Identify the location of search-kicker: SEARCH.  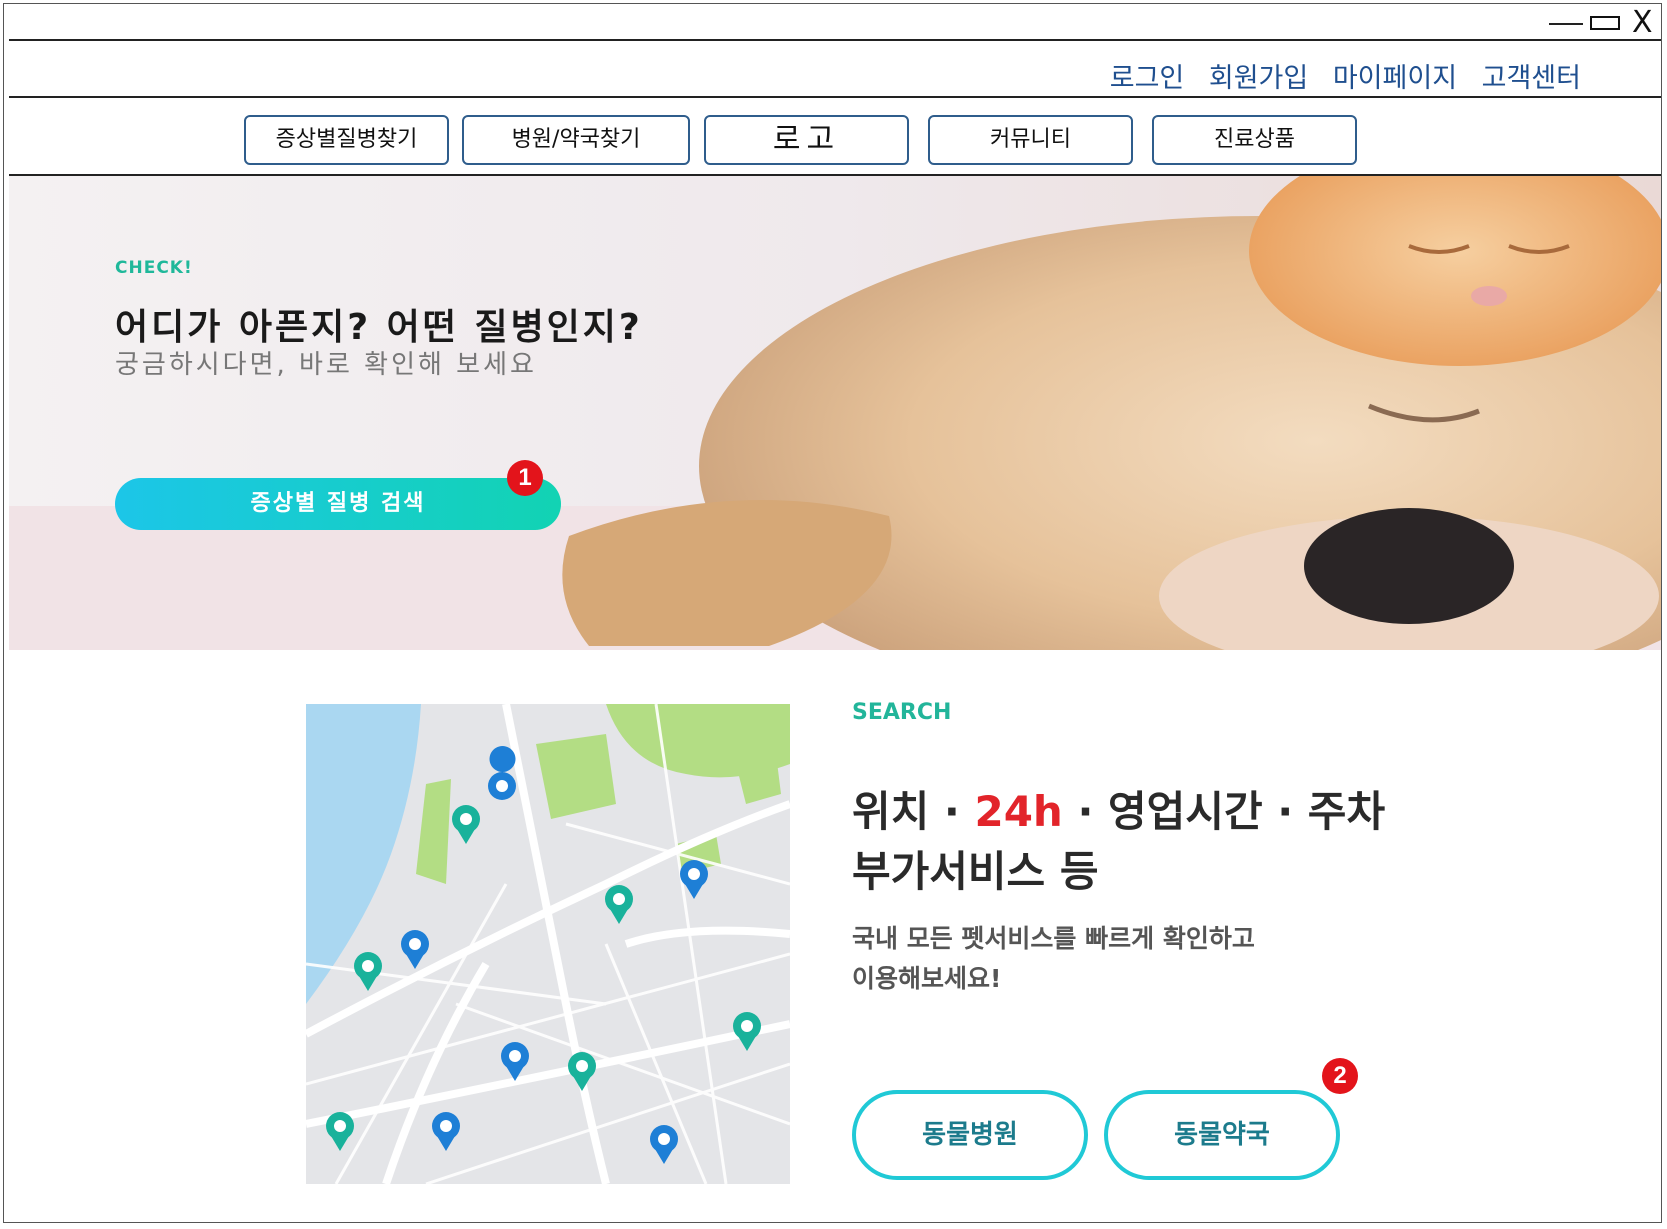
(902, 712).